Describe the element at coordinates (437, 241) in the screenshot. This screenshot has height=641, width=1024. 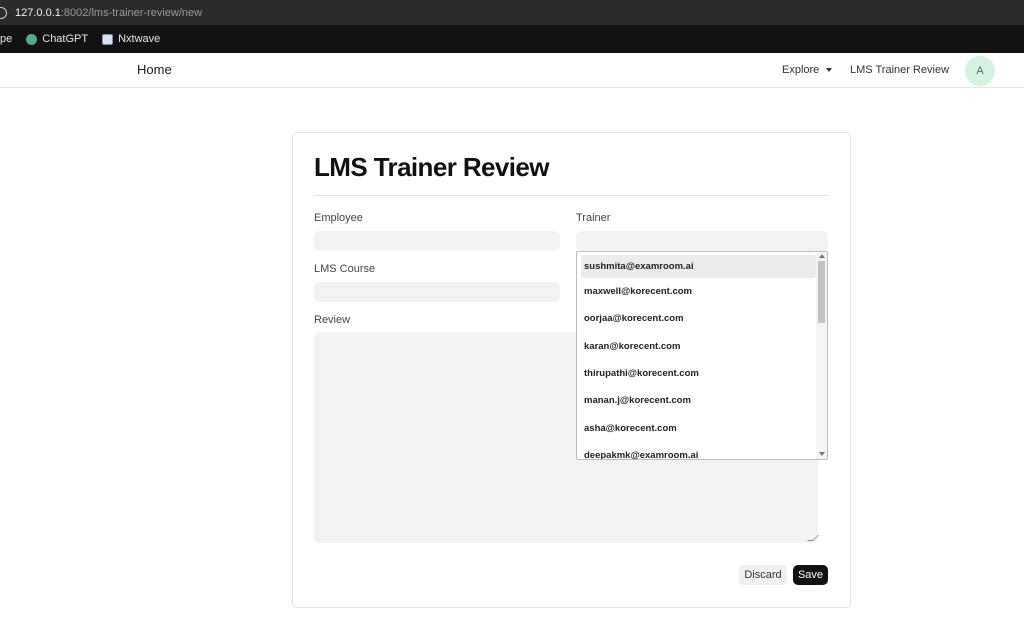
I see `employee-field` at that location.